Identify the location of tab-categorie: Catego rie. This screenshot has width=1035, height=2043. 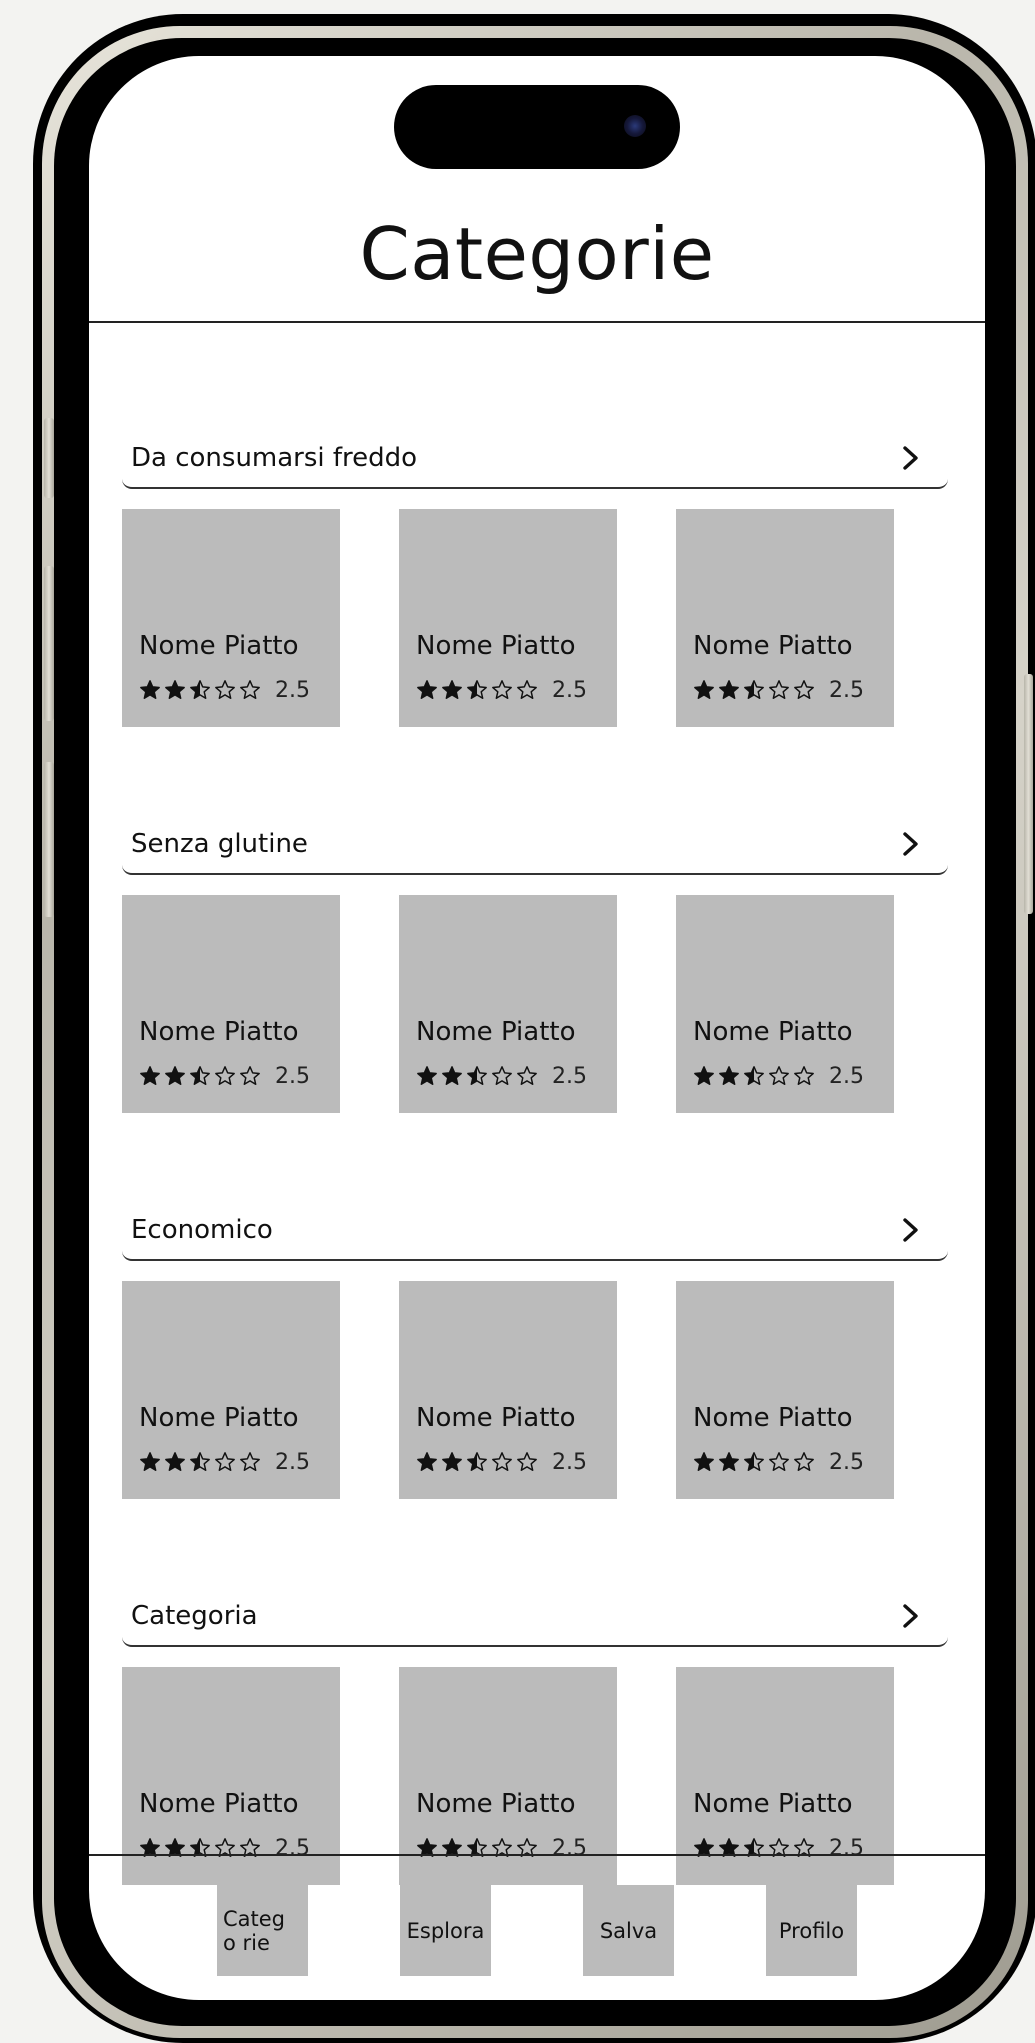
(262, 1930).